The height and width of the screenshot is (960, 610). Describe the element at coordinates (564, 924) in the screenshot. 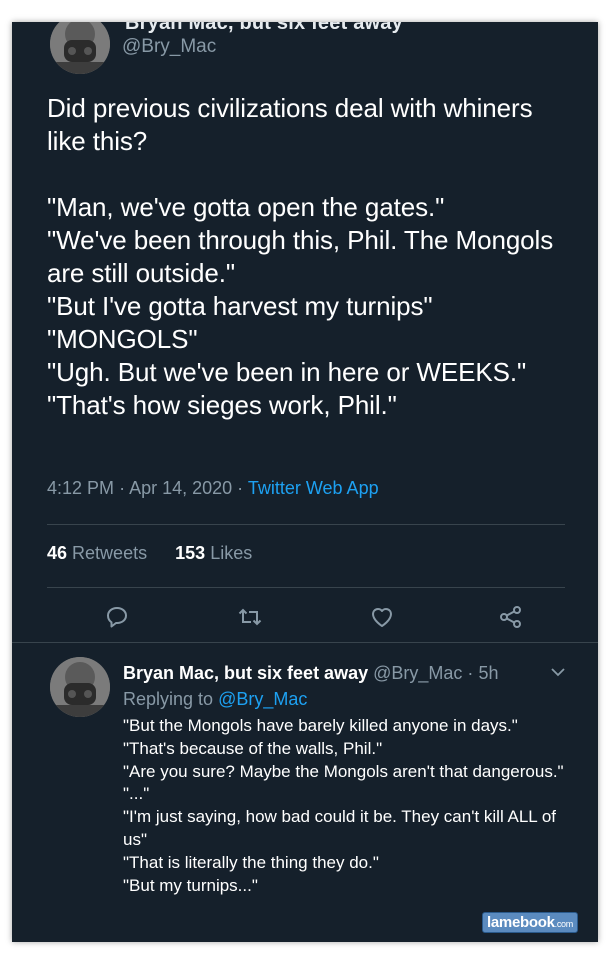

I see `watermark-suffix: .com` at that location.